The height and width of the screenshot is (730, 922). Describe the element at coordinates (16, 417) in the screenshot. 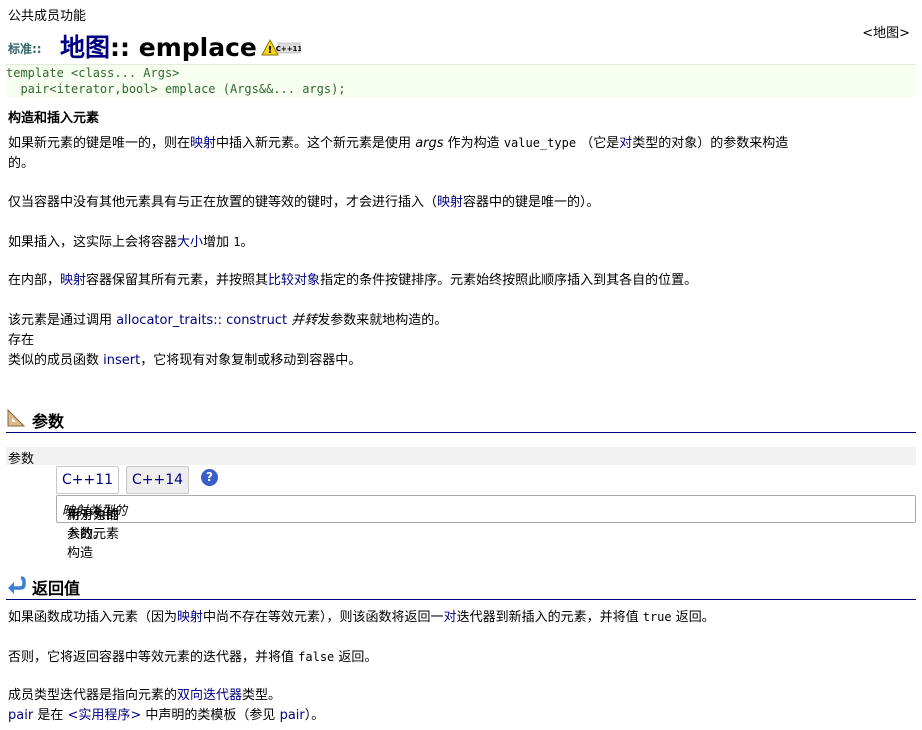

I see `triangle-ruler-icon` at that location.